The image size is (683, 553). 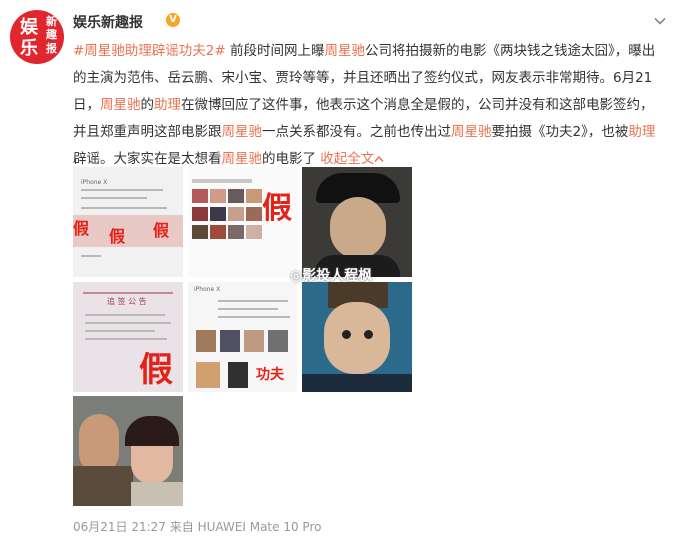 What do you see at coordinates (51, 21) in the screenshot?
I see `avatar-glyph: 新` at bounding box center [51, 21].